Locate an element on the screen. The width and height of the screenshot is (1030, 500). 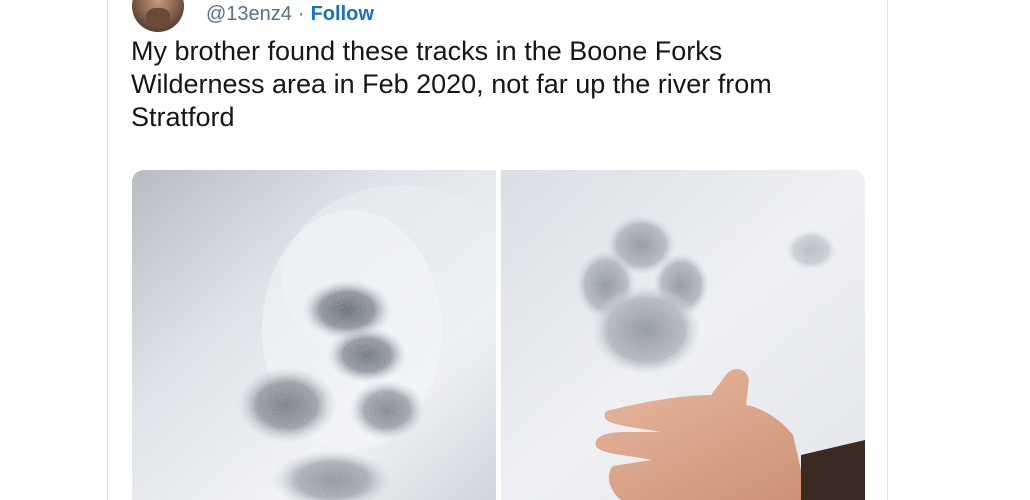
follow-button: Follow is located at coordinates (342, 14).